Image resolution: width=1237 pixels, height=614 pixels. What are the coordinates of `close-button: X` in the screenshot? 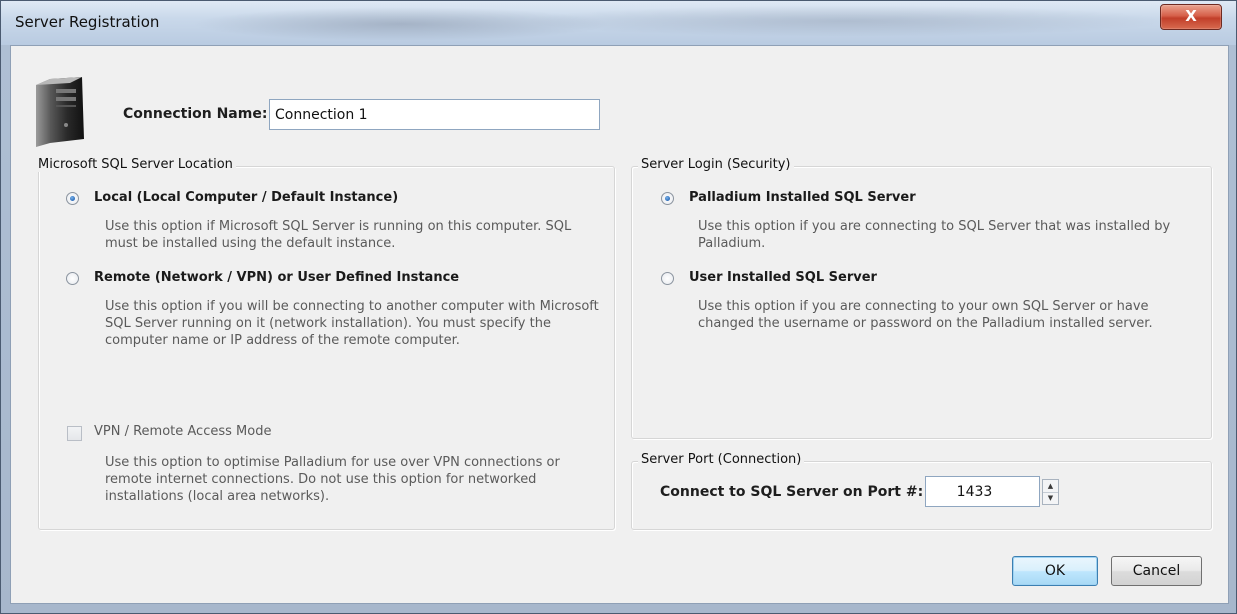 It's located at (1191, 17).